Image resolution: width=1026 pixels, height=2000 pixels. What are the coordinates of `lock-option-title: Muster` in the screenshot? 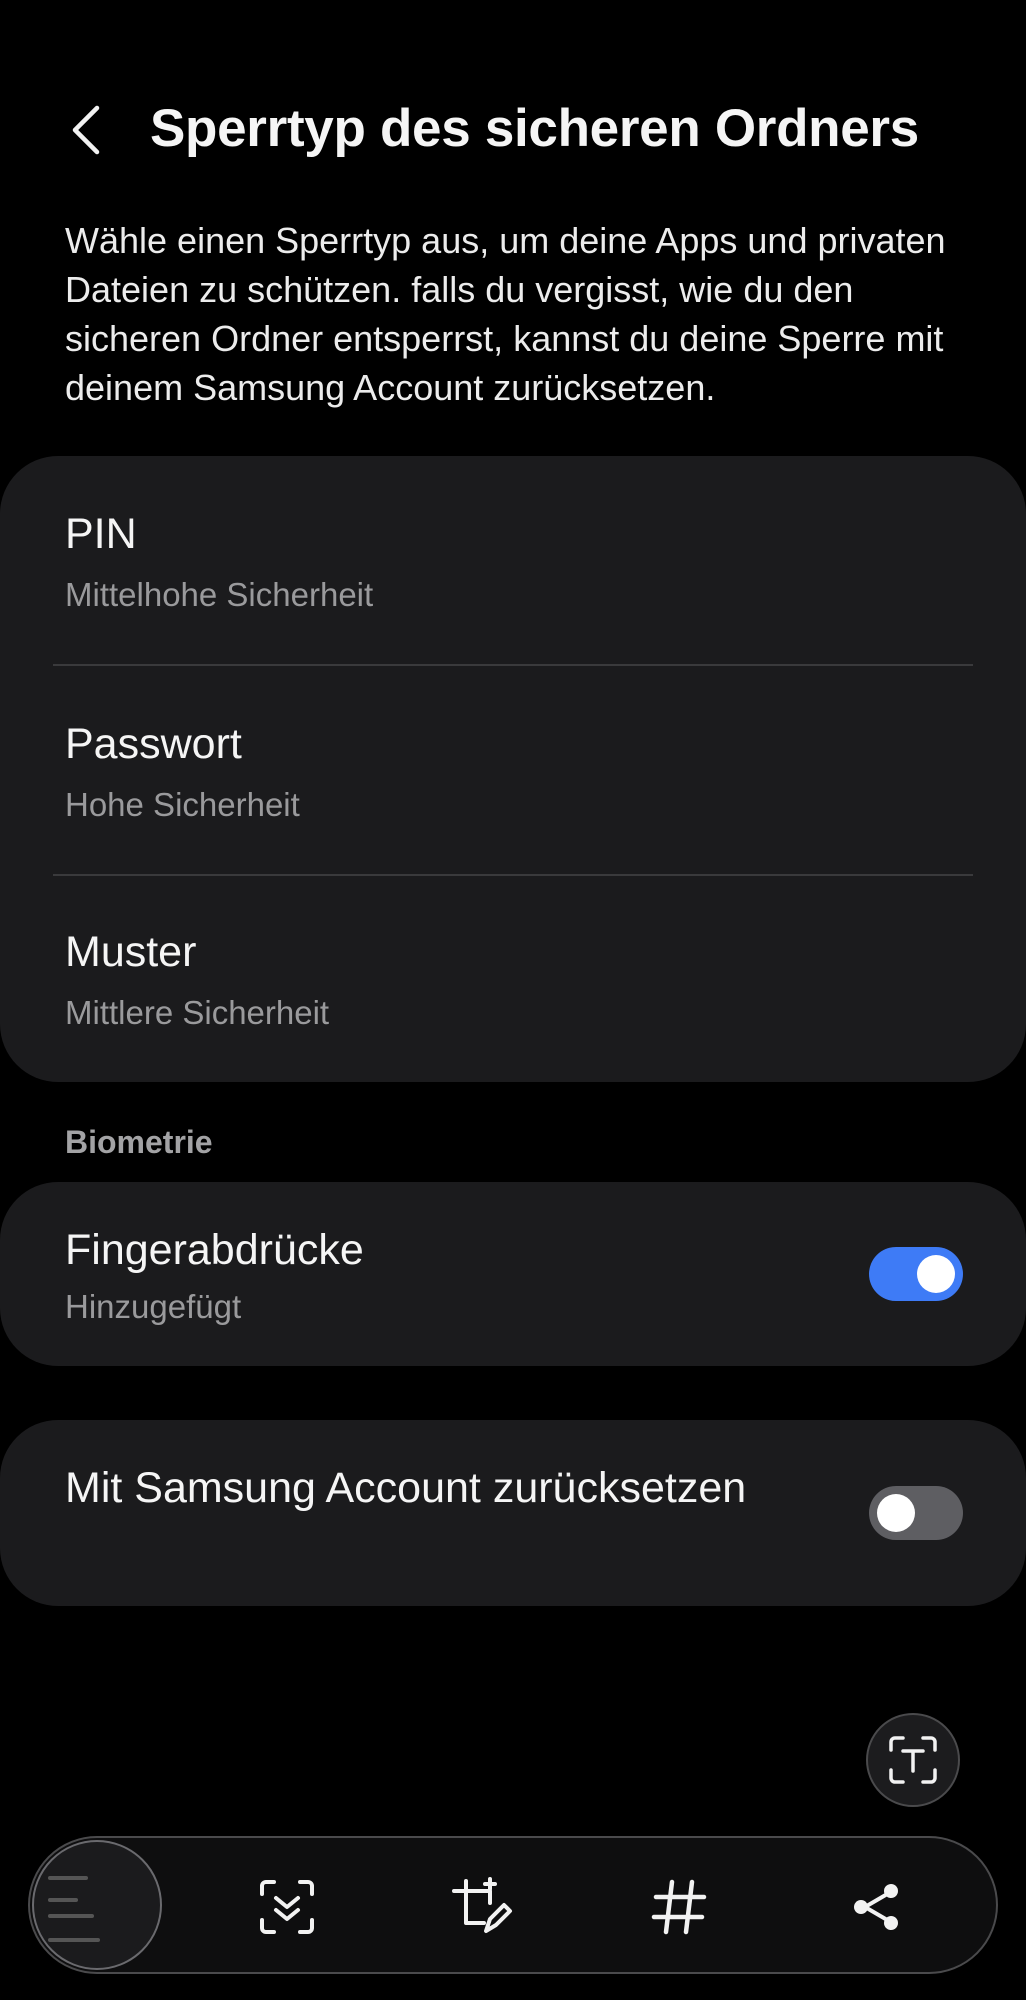 It's located at (131, 952).